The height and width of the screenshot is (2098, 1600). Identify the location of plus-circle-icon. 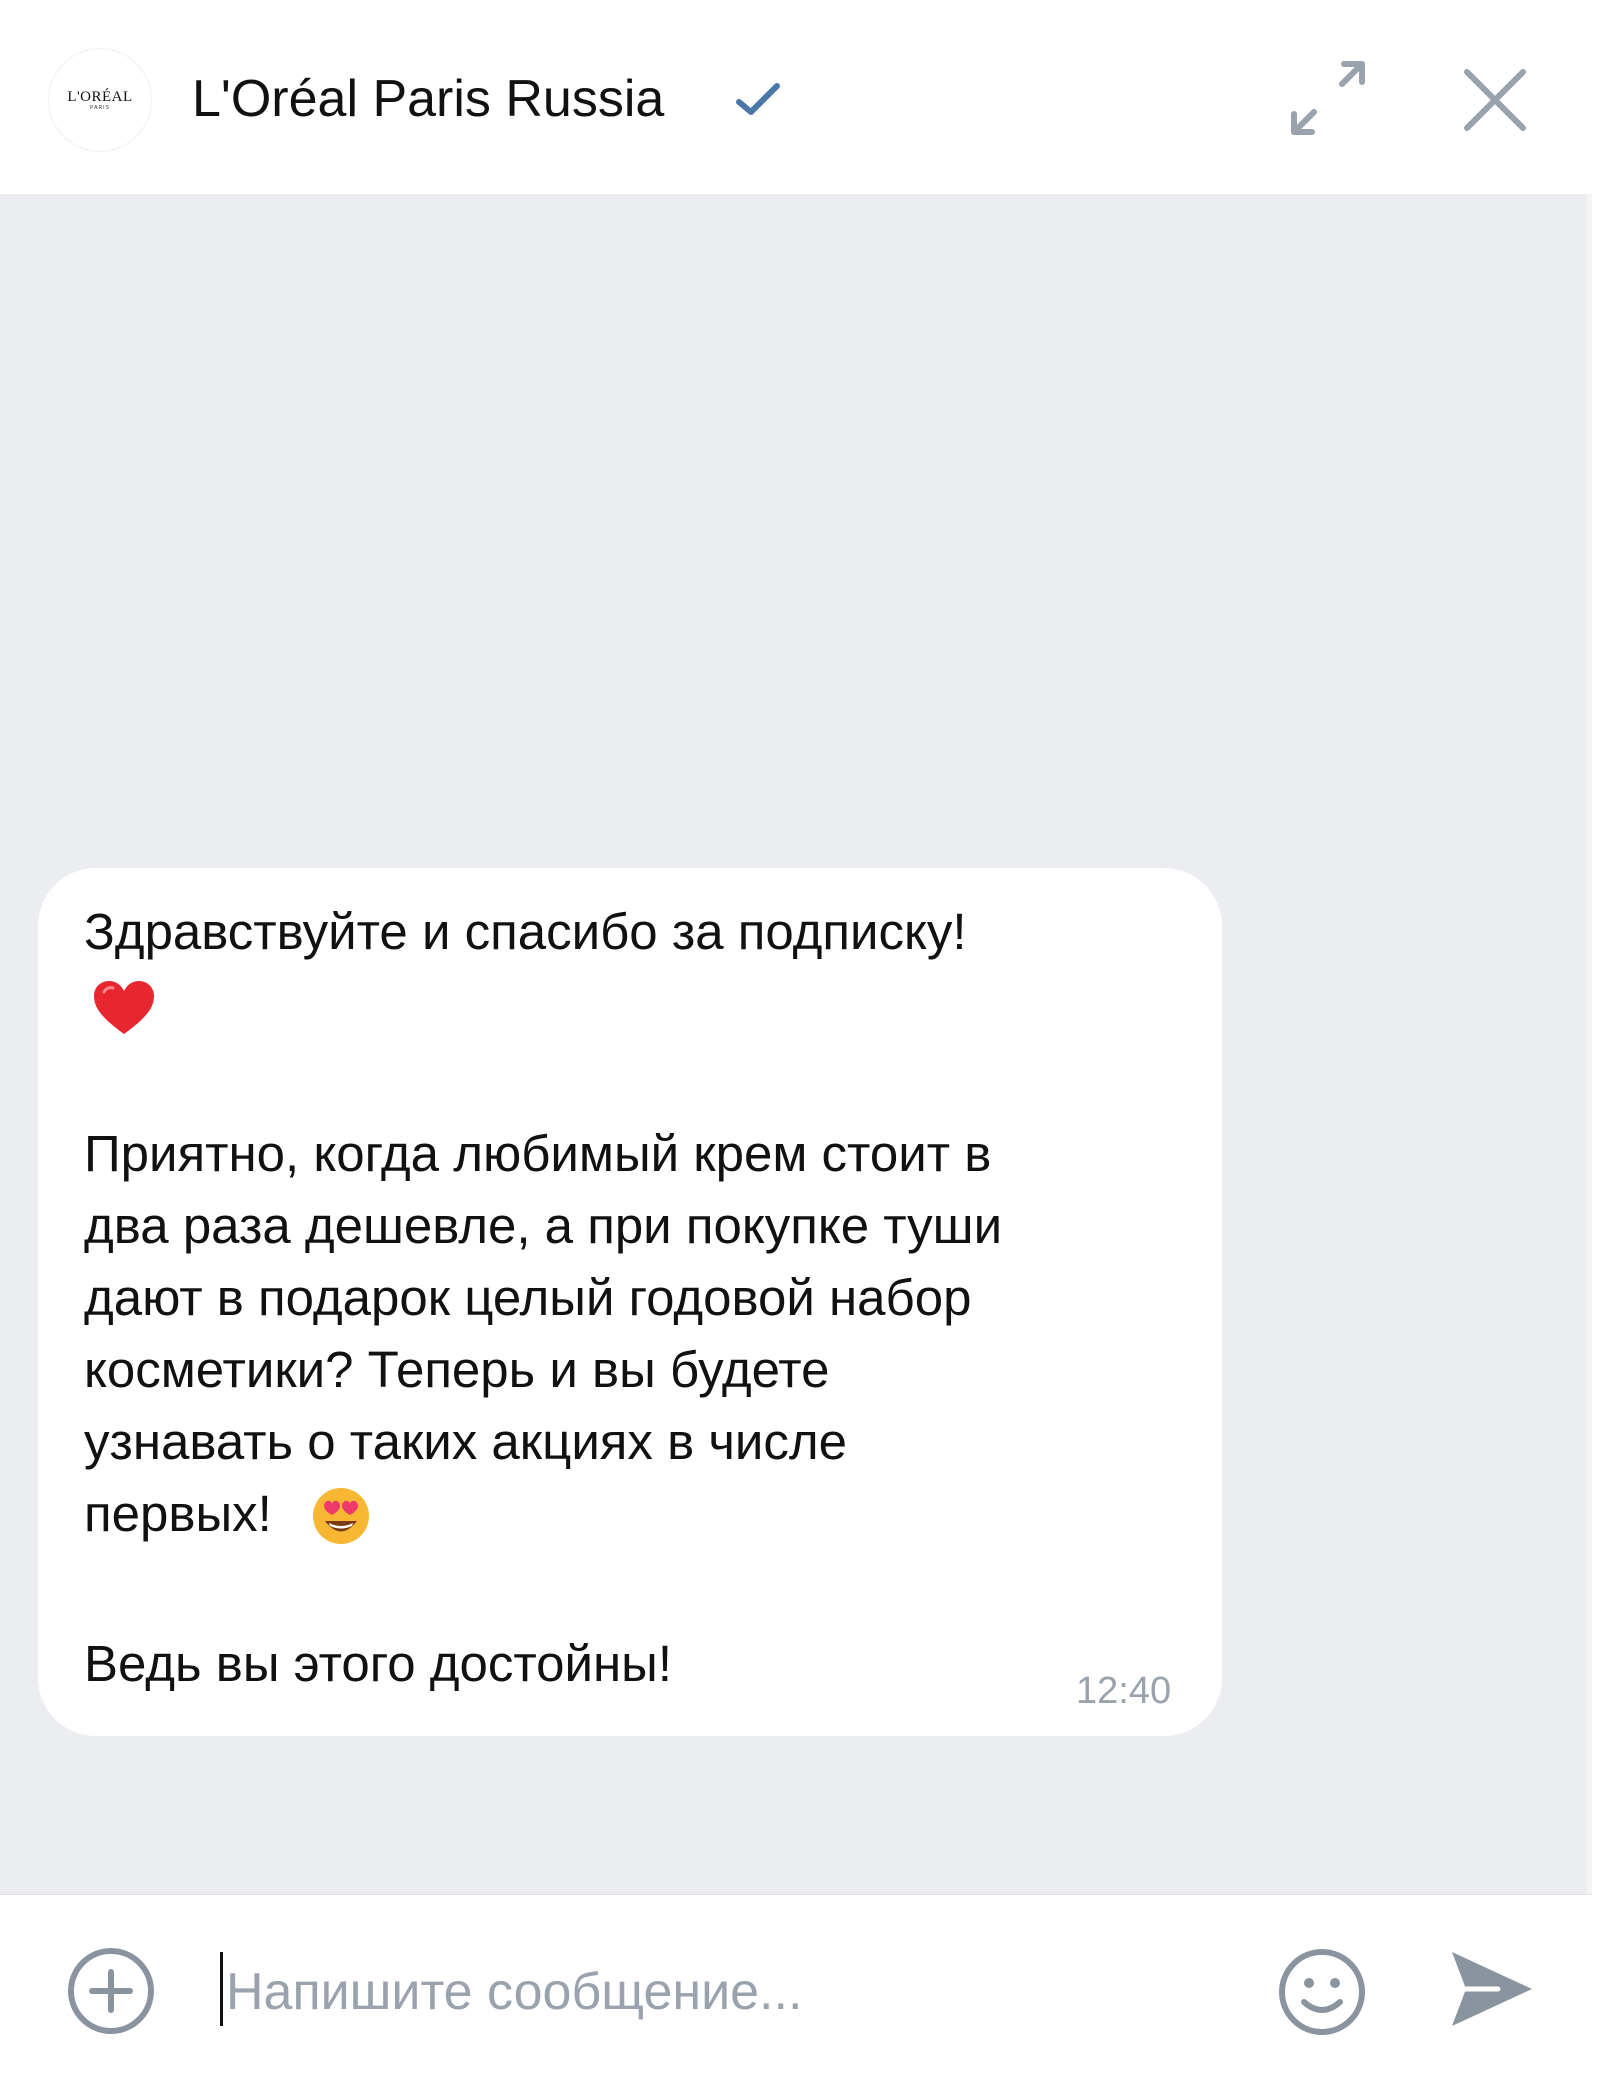
(111, 1991).